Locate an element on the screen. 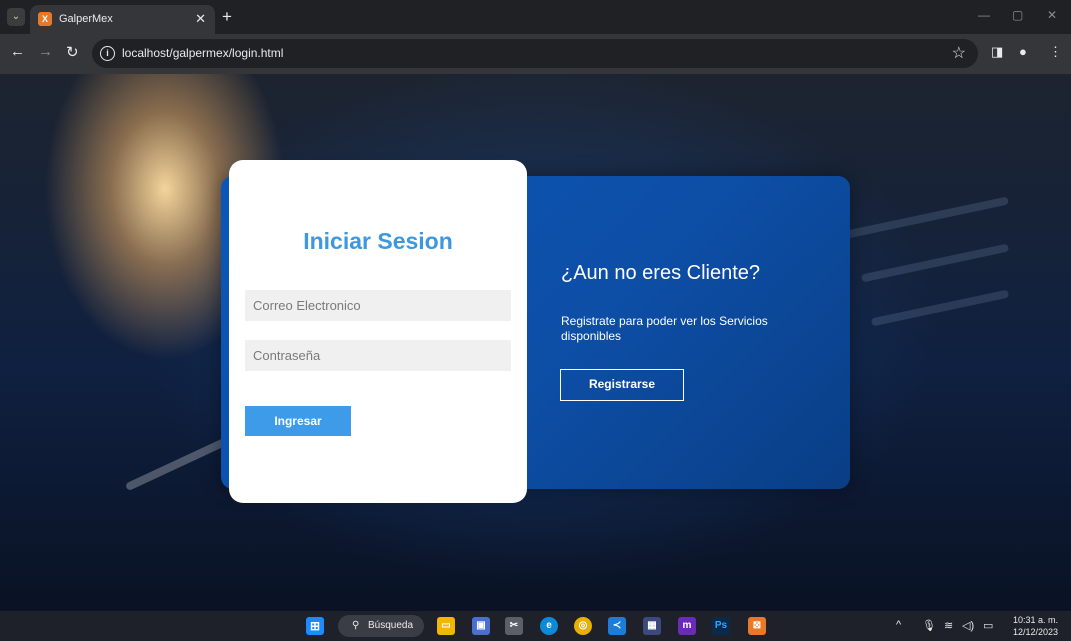 This screenshot has width=1071, height=641. restore-icon: ▢ is located at coordinates (1017, 15).